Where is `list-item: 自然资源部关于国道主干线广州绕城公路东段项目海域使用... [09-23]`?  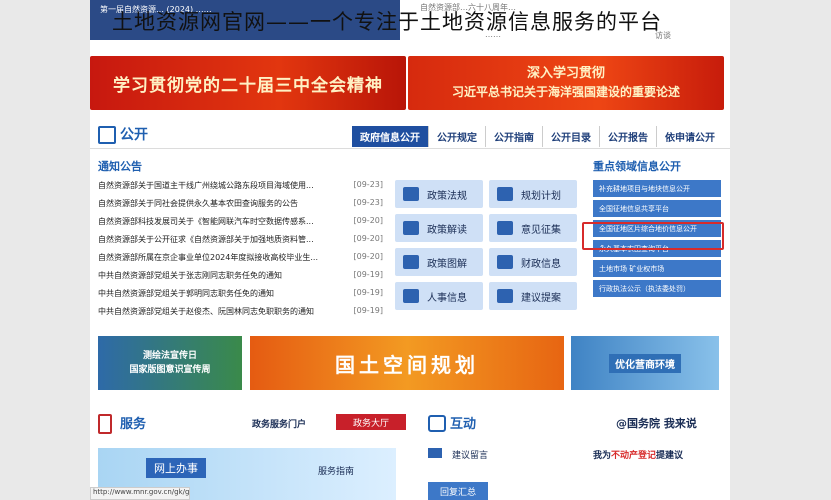
list-item: 自然资源部关于国道主干线广州绕城公路东段项目海域使用... [09-23] is located at coordinates (240, 189).